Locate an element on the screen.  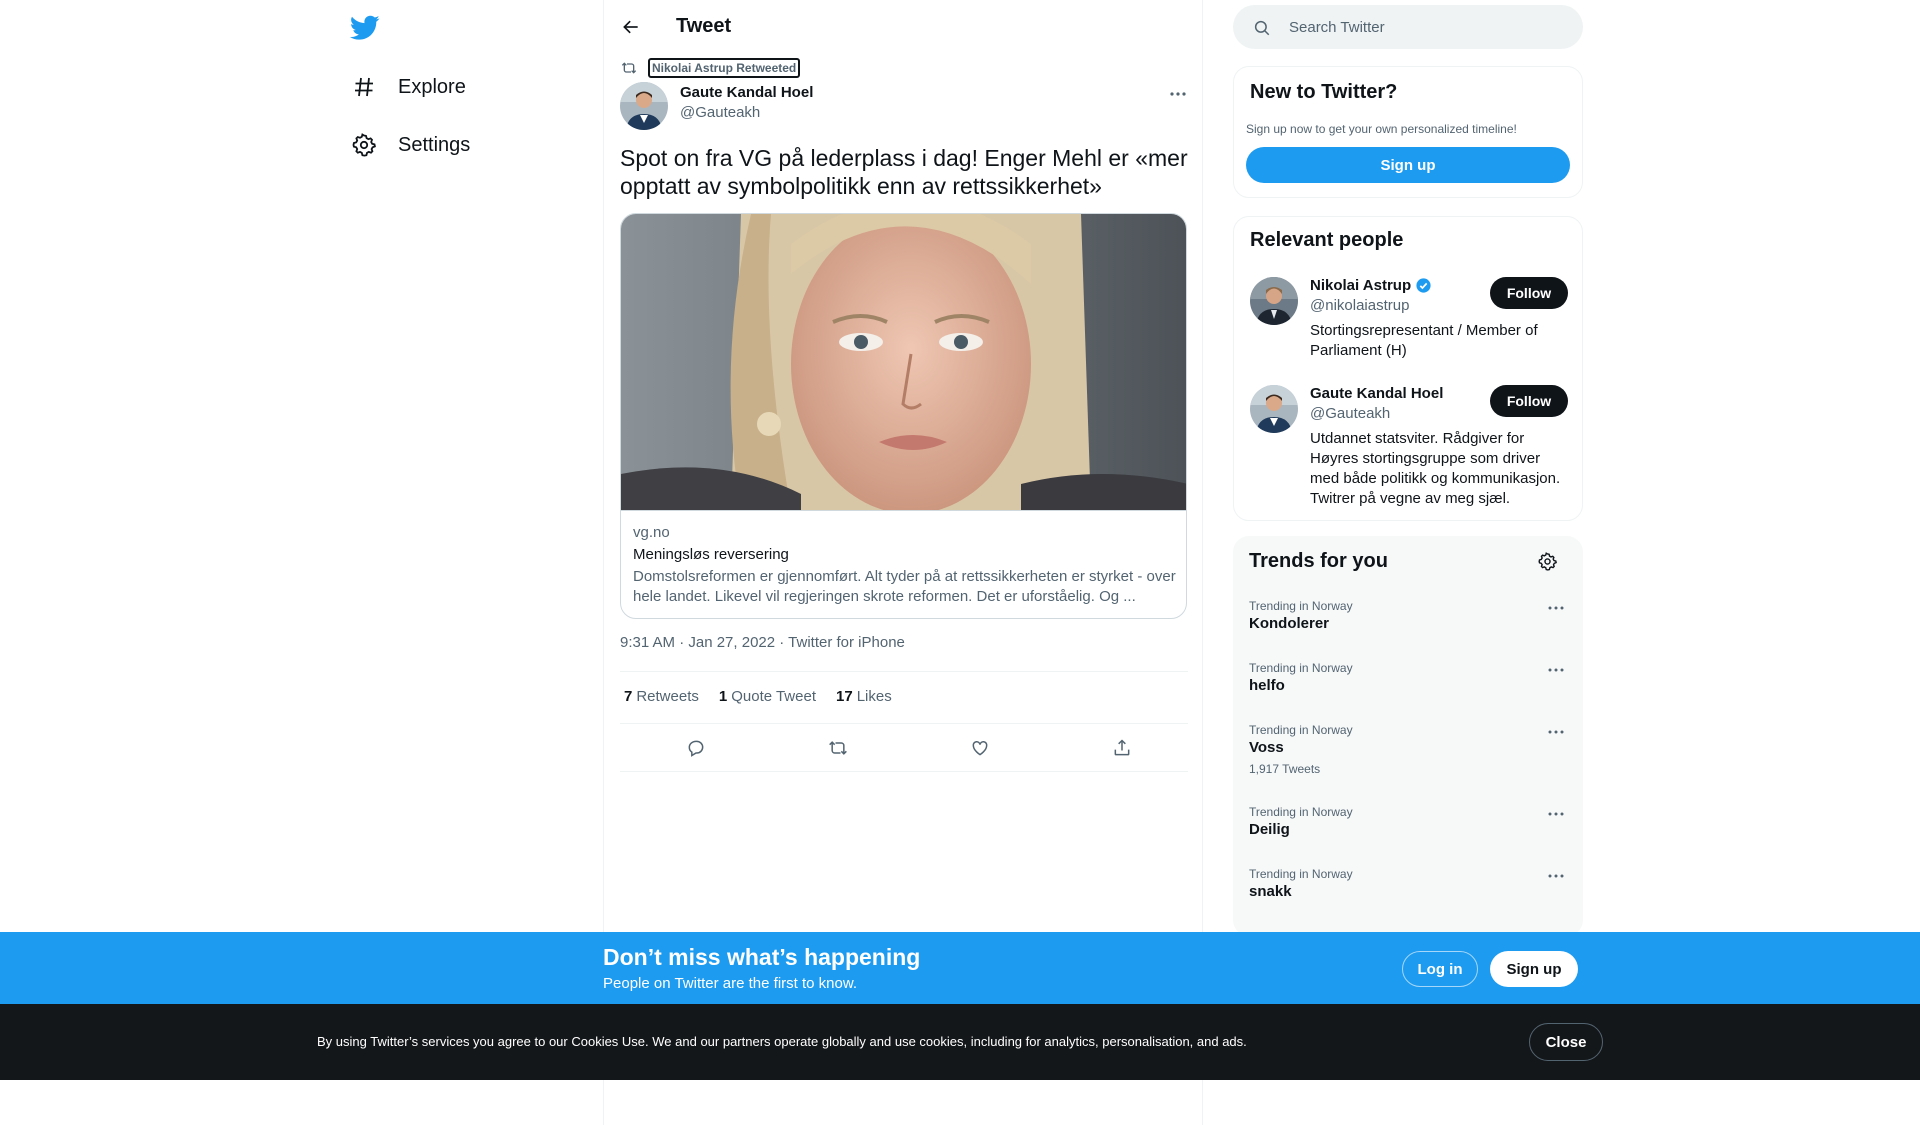
retweets-stat: 7 Retweets is located at coordinates (661, 696).